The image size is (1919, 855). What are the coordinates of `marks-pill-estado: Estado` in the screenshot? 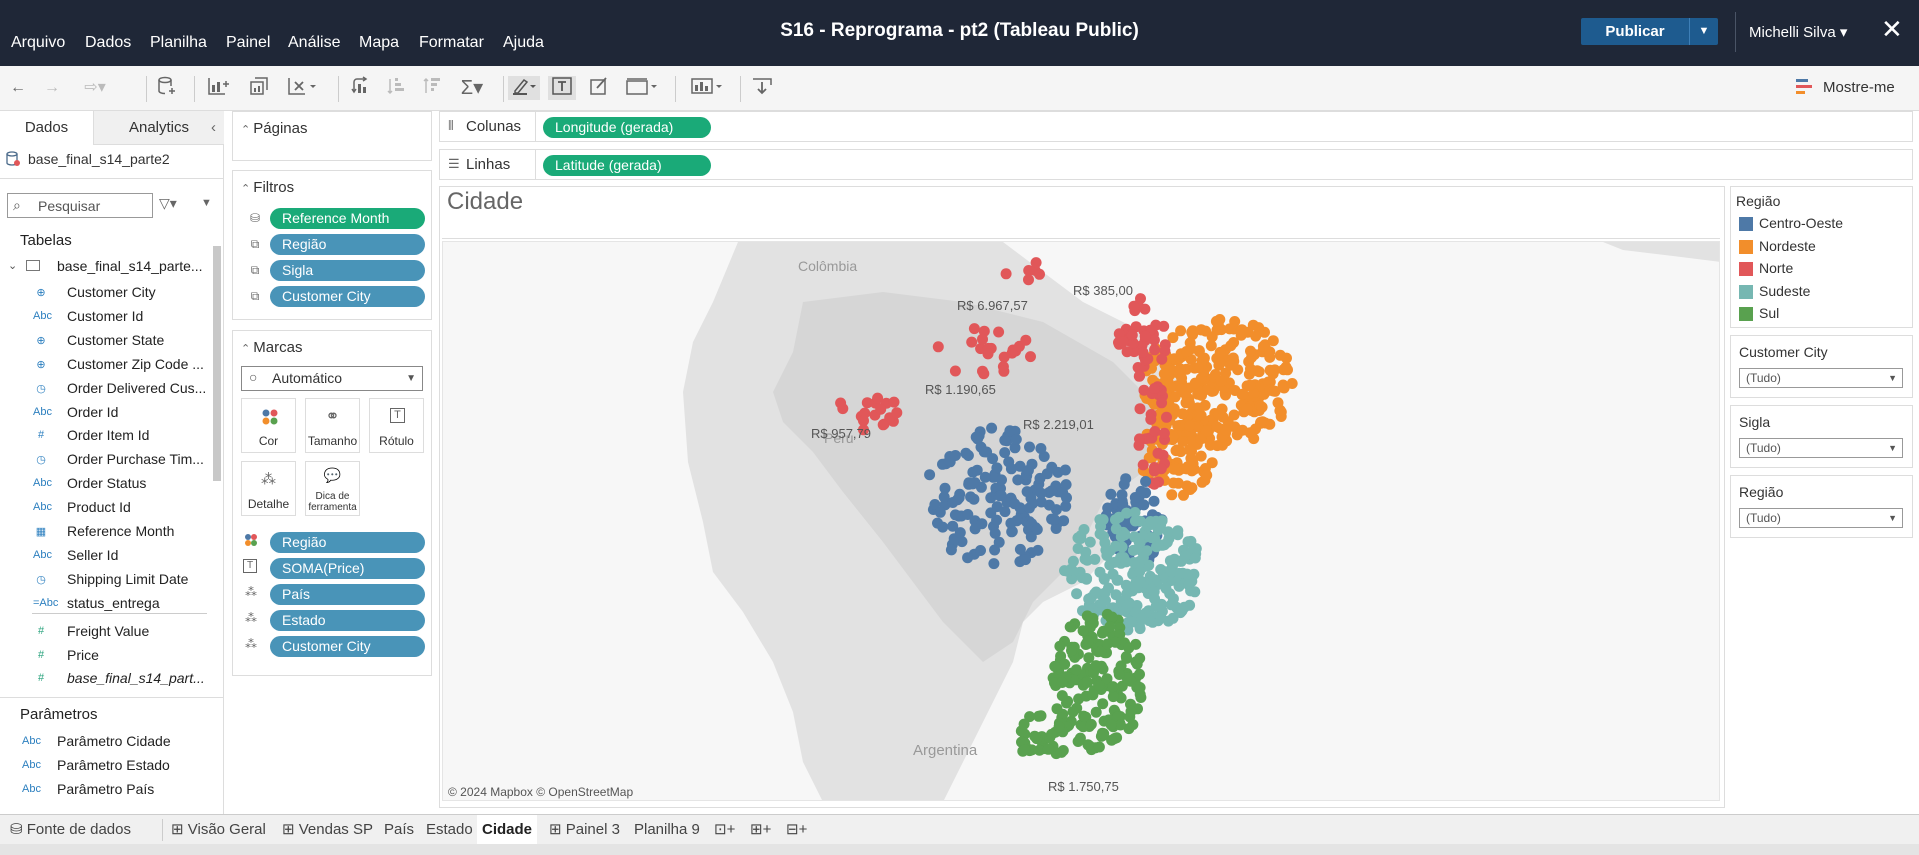 It's located at (347, 620).